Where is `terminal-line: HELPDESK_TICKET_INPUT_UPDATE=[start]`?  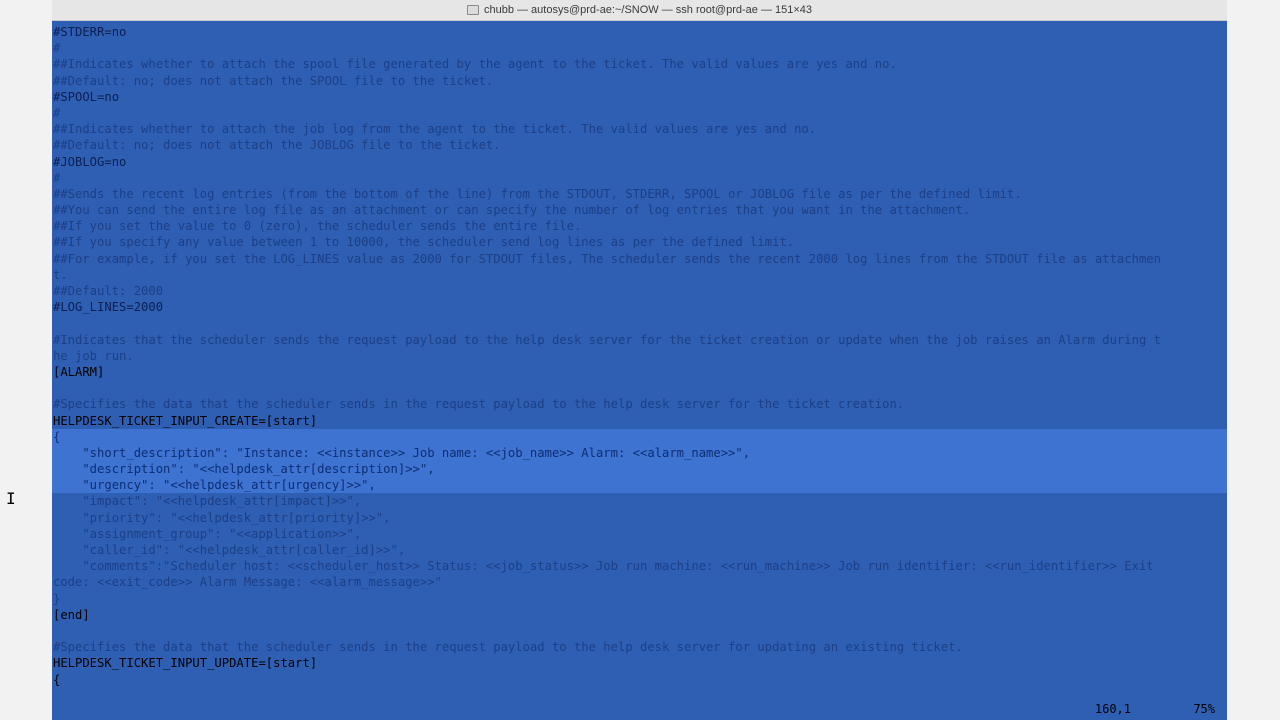
terminal-line: HELPDESK_TICKET_INPUT_UPDATE=[start] is located at coordinates (185, 663).